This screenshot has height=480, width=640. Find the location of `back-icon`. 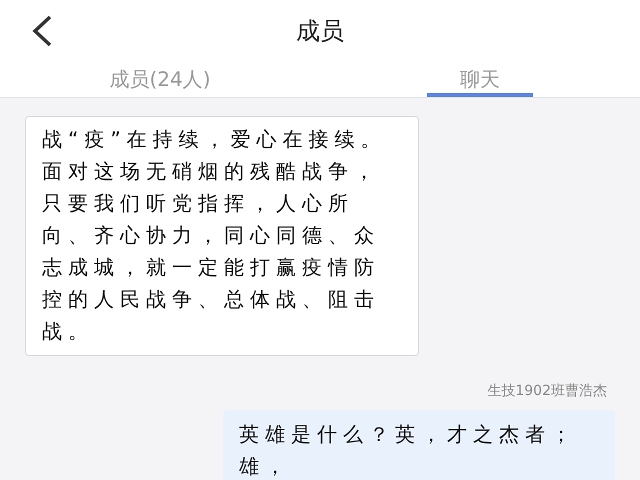

back-icon is located at coordinates (42, 31).